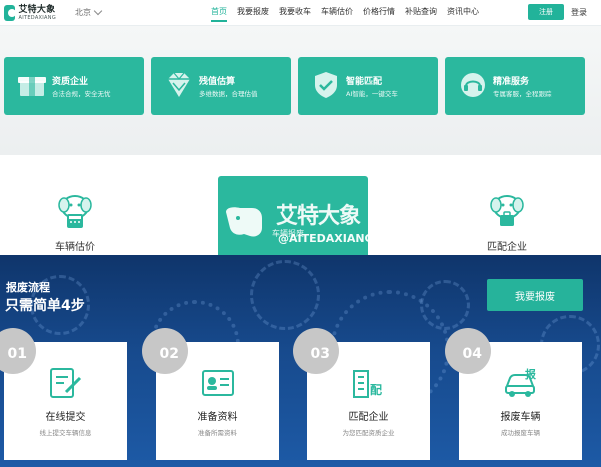  I want to click on feature-title: 精准服务, so click(511, 82).